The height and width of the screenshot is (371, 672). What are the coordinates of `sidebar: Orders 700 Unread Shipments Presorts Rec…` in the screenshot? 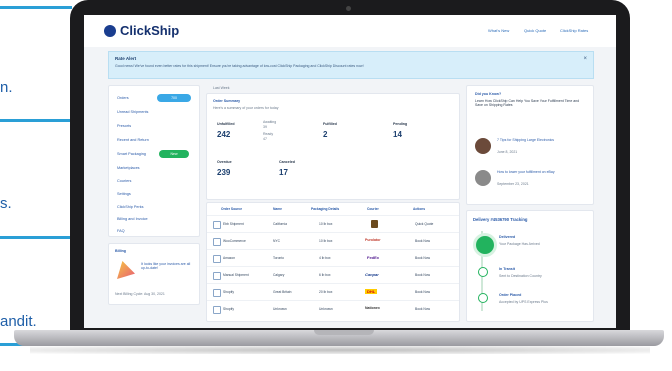 It's located at (154, 161).